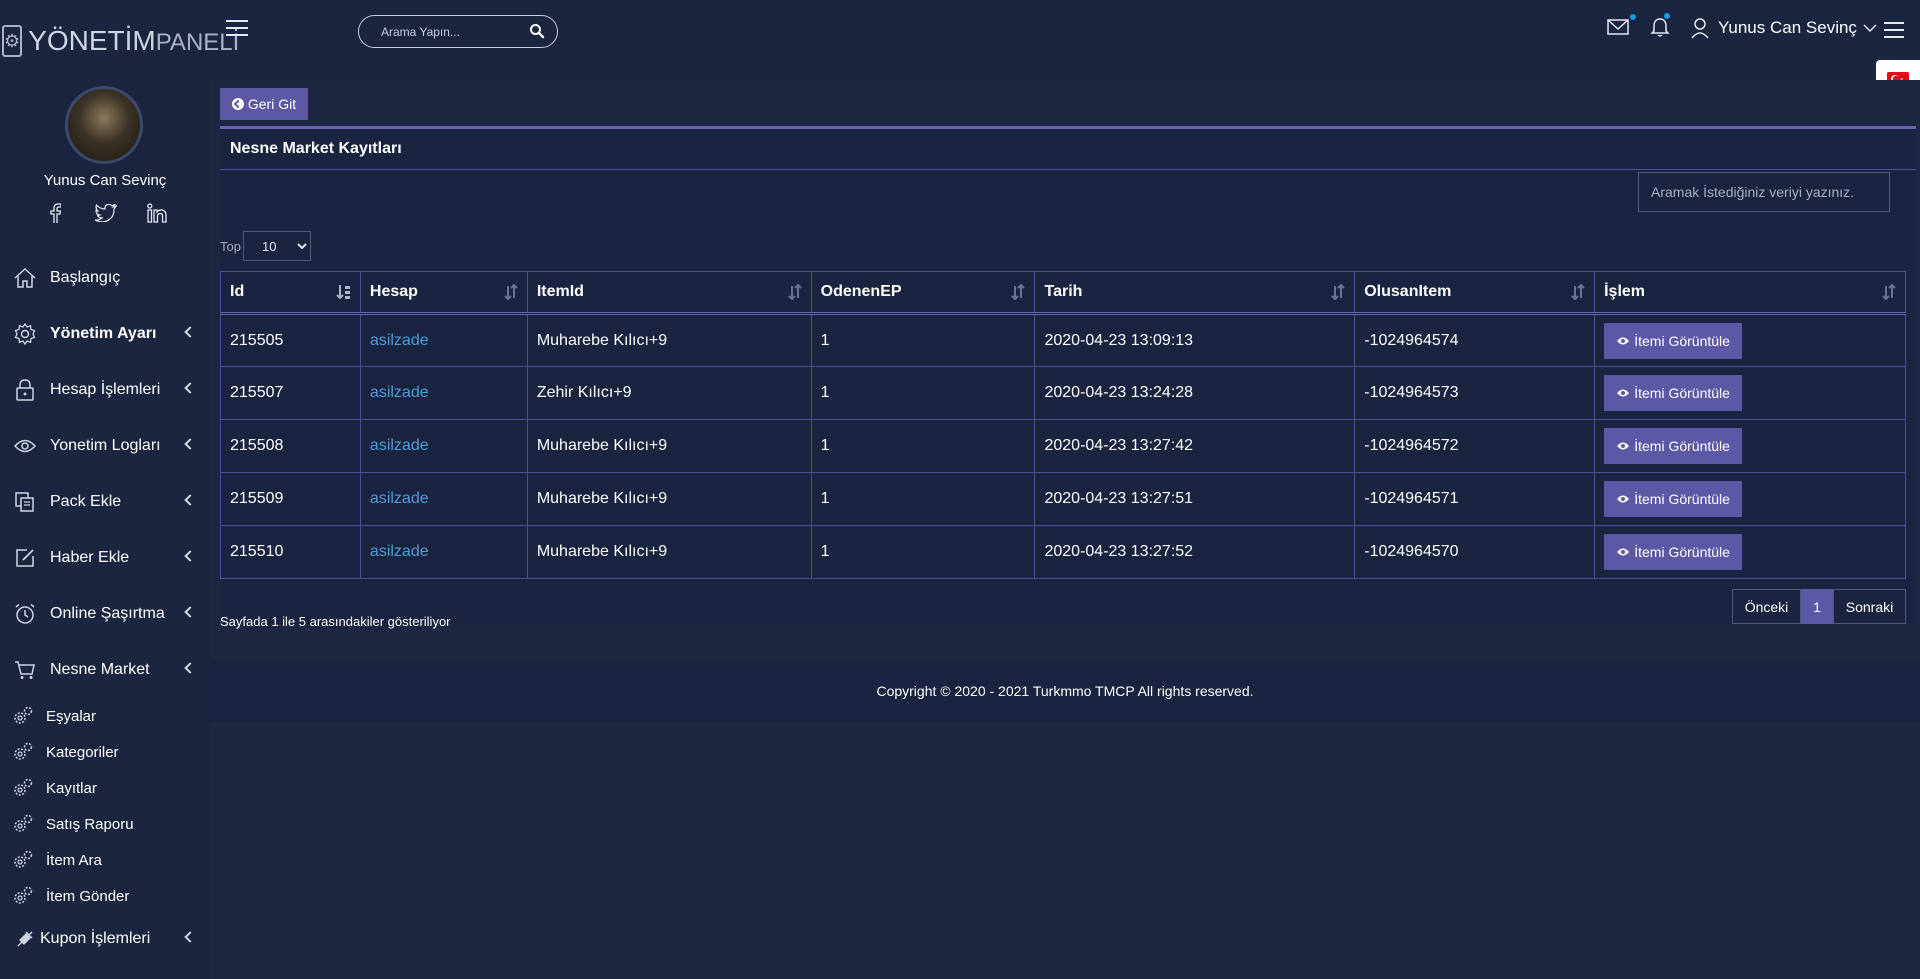 The image size is (1920, 979). Describe the element at coordinates (1618, 27) in the screenshot. I see `mail-icon` at that location.